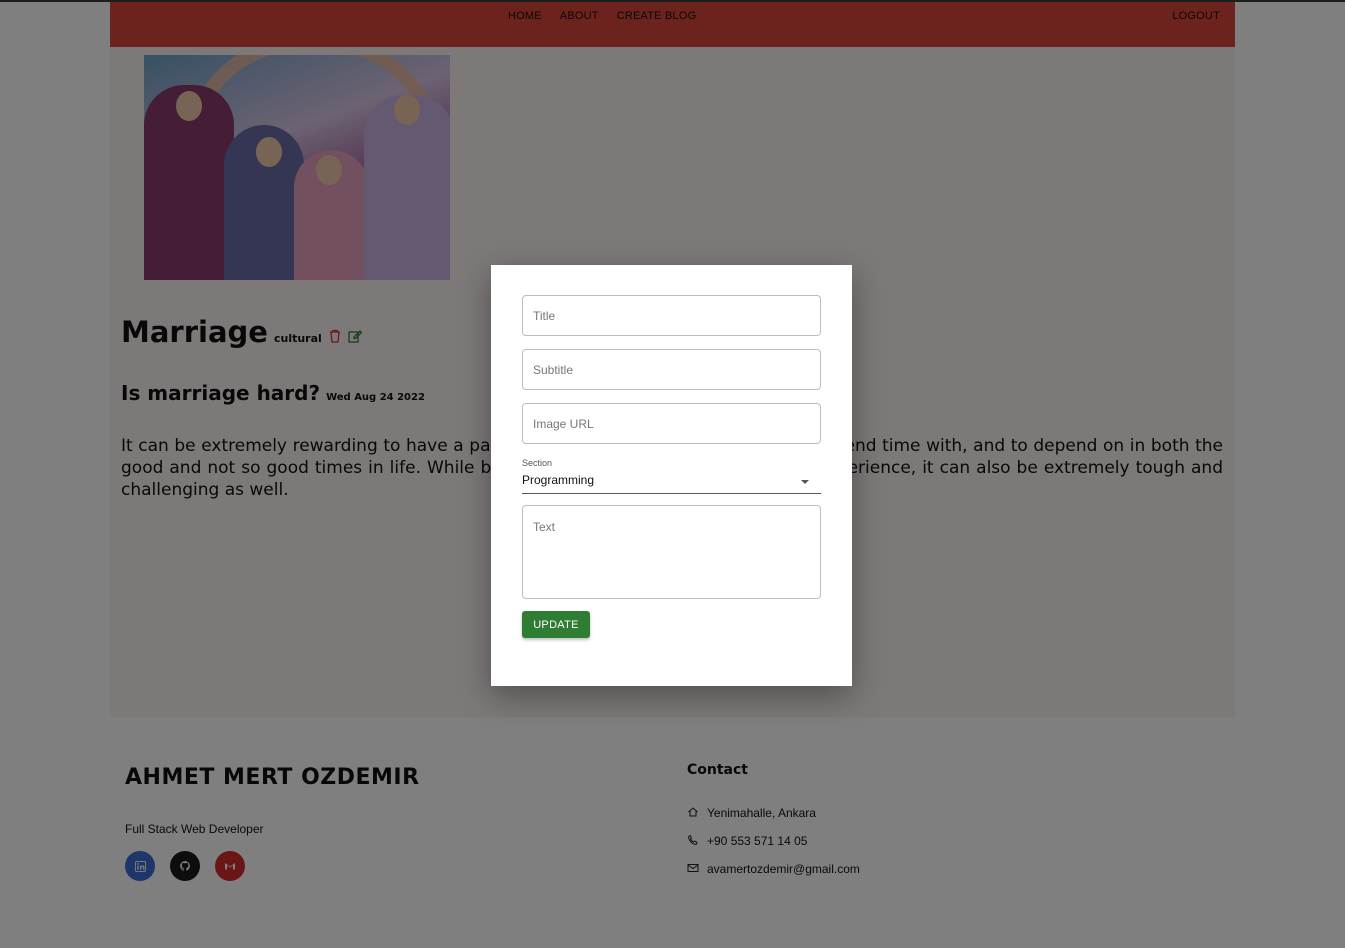 The height and width of the screenshot is (948, 1345). I want to click on text-input, so click(671, 552).